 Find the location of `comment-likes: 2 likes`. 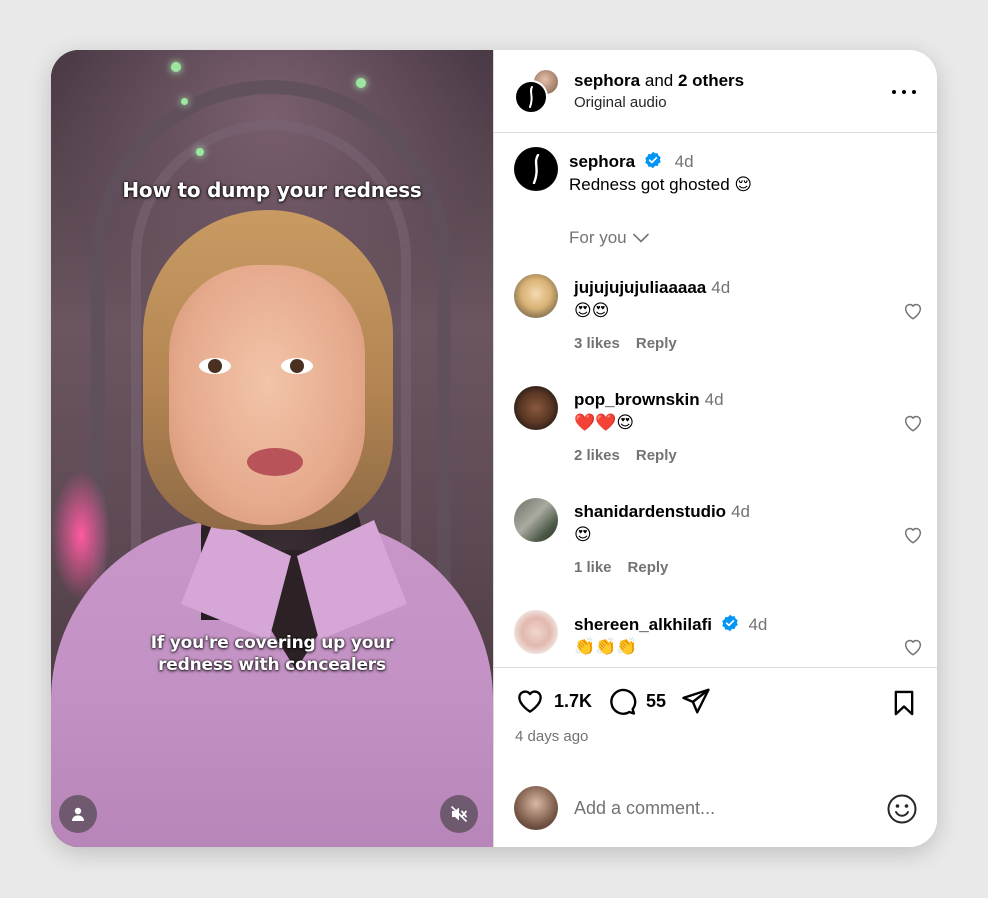

comment-likes: 2 likes is located at coordinates (597, 455).